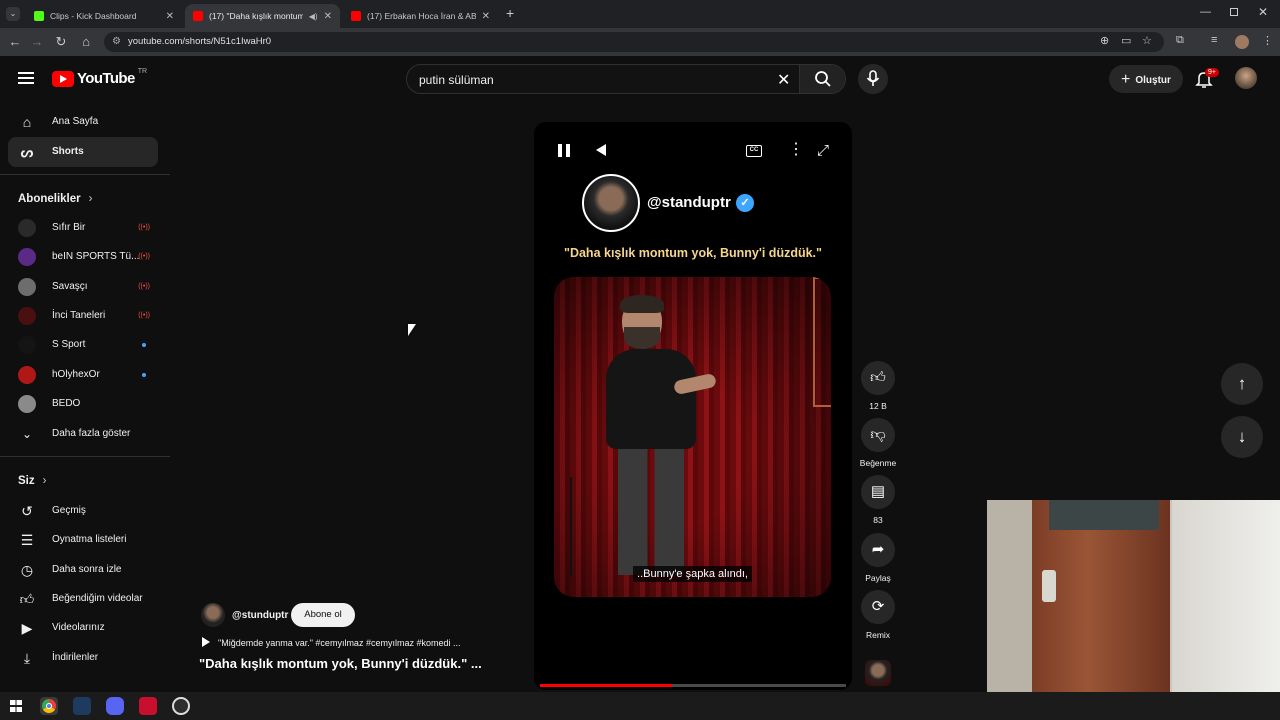 This screenshot has height=720, width=1280. What do you see at coordinates (754, 151) in the screenshot?
I see `captions-icon: CC` at bounding box center [754, 151].